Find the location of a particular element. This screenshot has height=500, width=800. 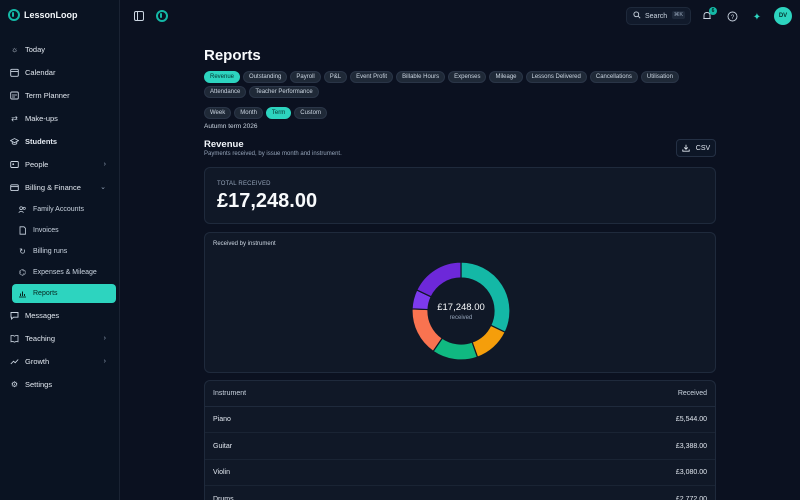

sidebar-item-label: Today is located at coordinates (35, 49).